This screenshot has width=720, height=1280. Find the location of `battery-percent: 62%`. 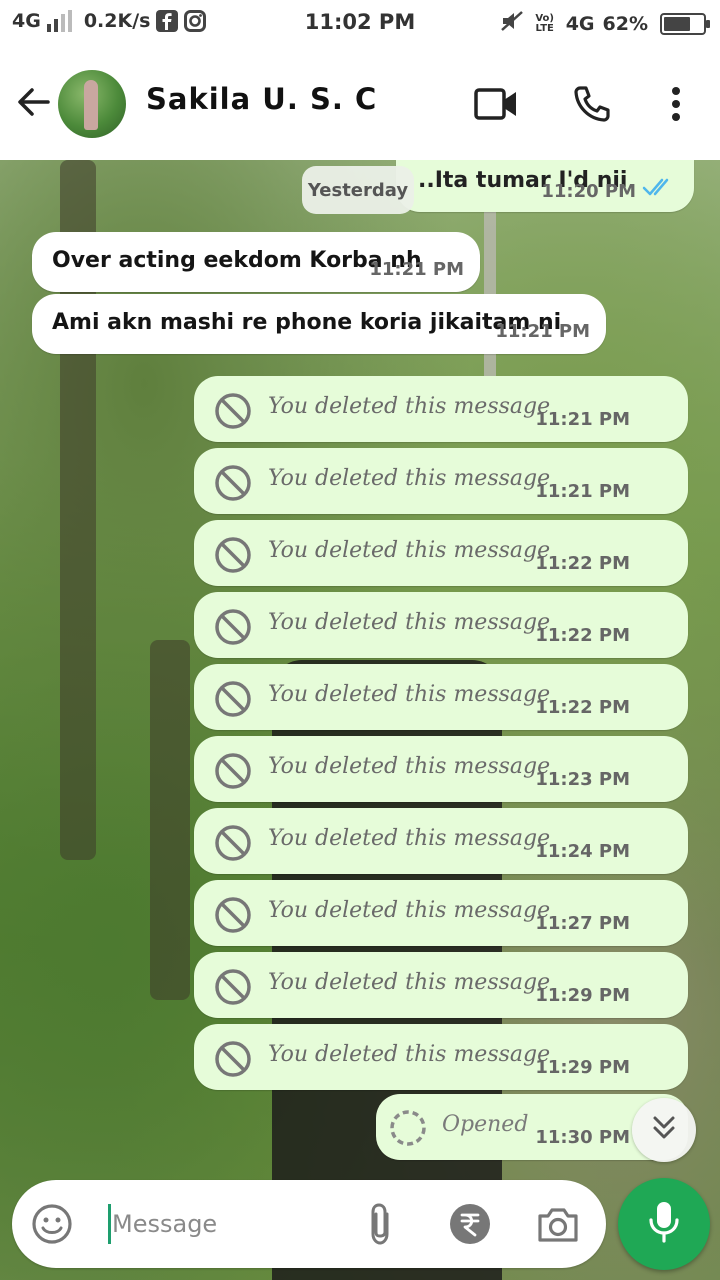

battery-percent: 62% is located at coordinates (625, 23).